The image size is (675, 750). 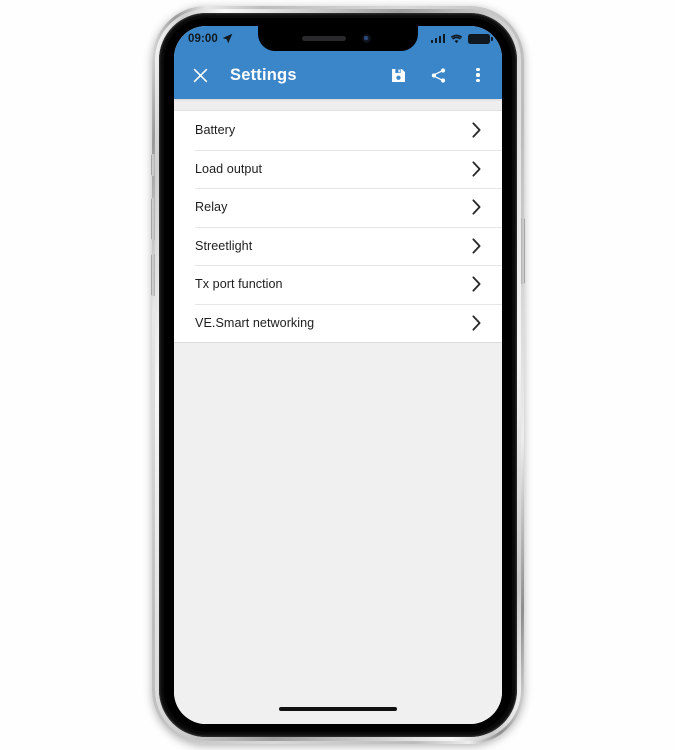 What do you see at coordinates (338, 130) in the screenshot?
I see `settings-item-battery: Battery` at bounding box center [338, 130].